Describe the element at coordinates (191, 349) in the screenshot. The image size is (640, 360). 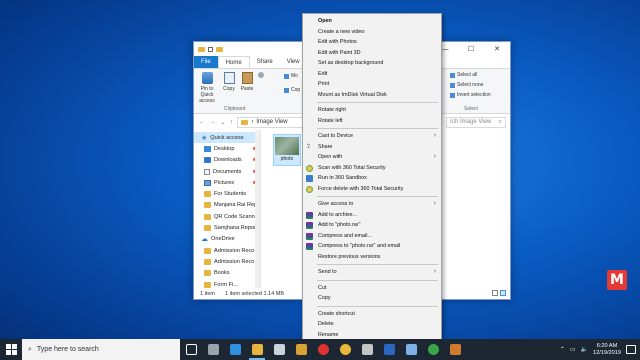
I see `taskbar-app-task-view` at that location.